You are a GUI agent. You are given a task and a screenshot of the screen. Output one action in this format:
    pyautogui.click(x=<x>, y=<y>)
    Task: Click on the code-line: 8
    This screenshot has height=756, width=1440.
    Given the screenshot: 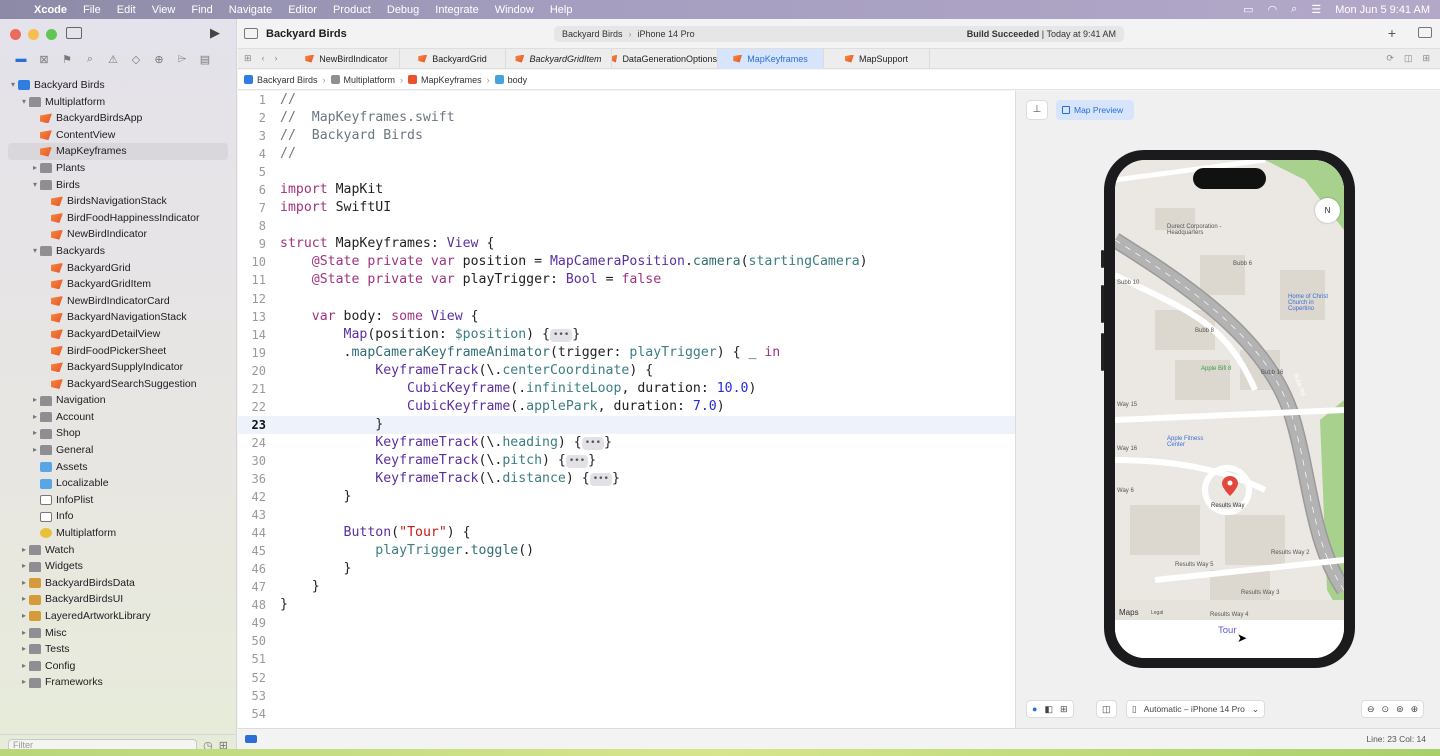 What is the action you would take?
    pyautogui.click(x=626, y=226)
    